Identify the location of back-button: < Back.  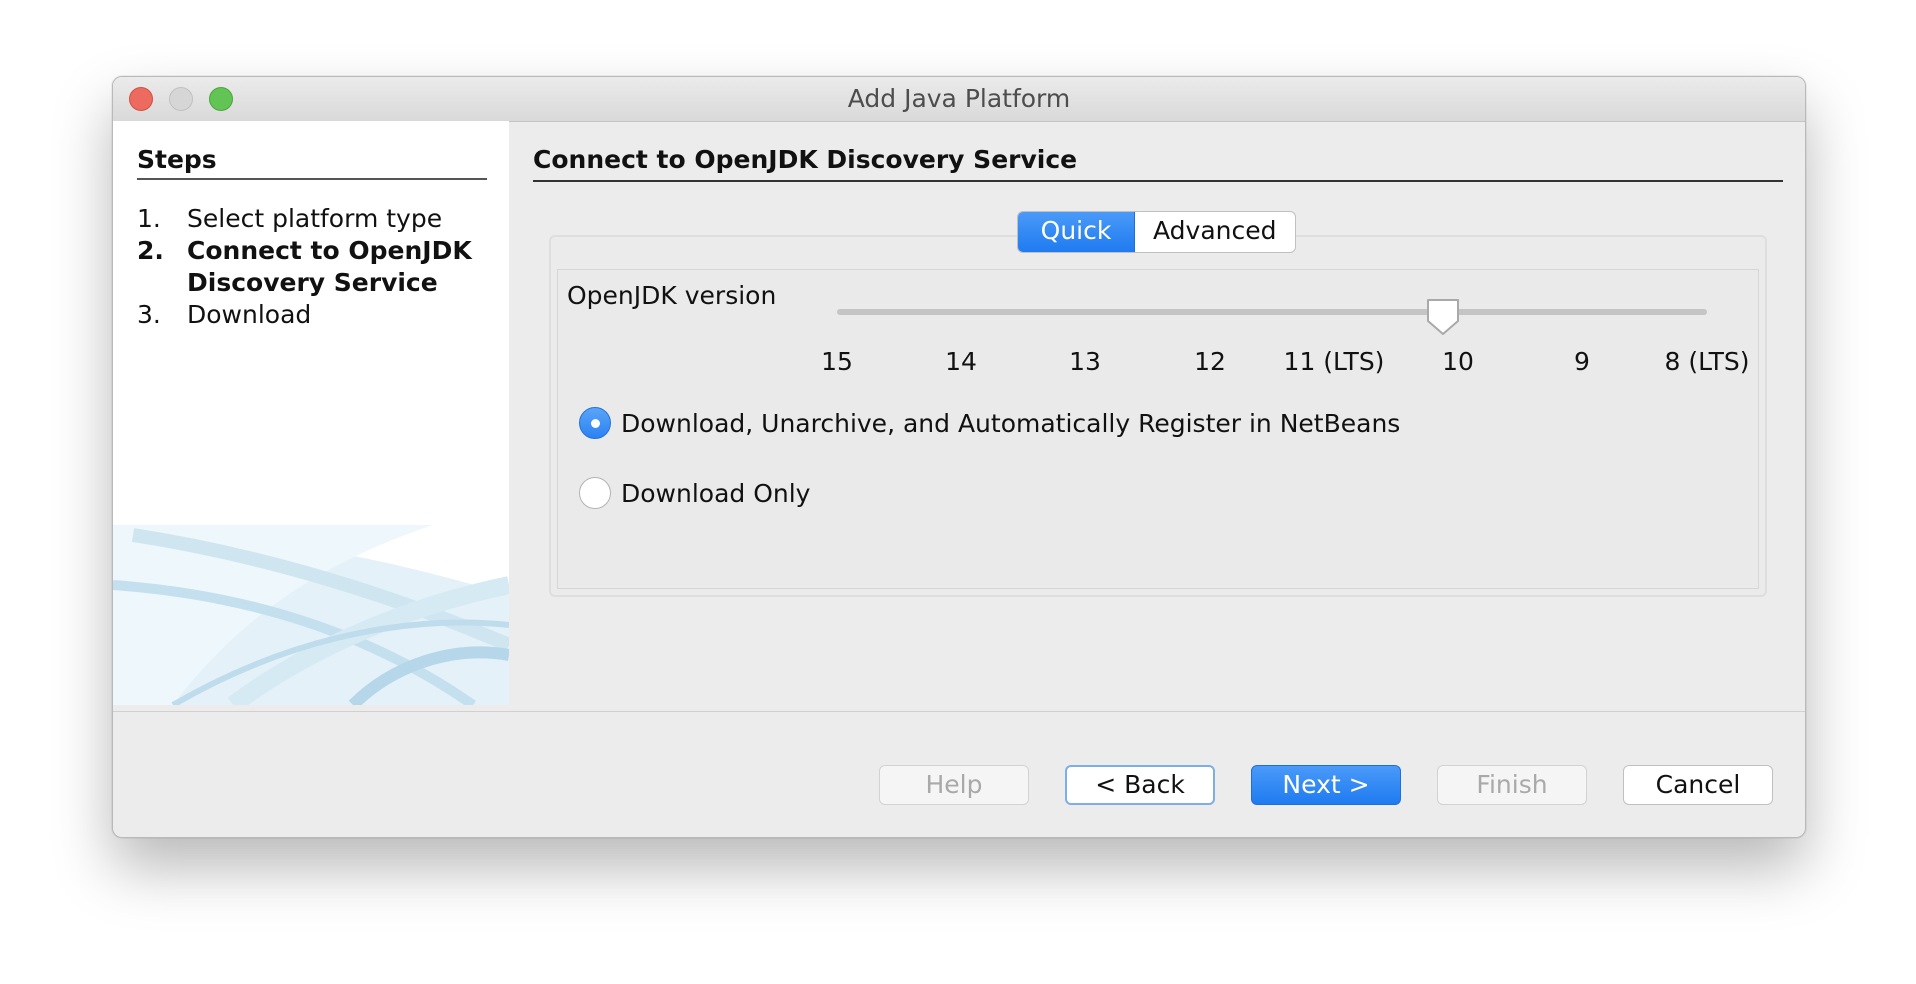
(1140, 785).